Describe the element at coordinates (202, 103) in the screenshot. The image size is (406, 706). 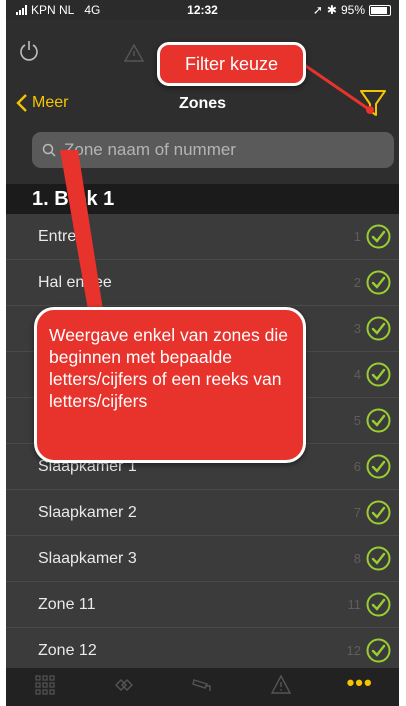
I see `page-title: Zones` at that location.